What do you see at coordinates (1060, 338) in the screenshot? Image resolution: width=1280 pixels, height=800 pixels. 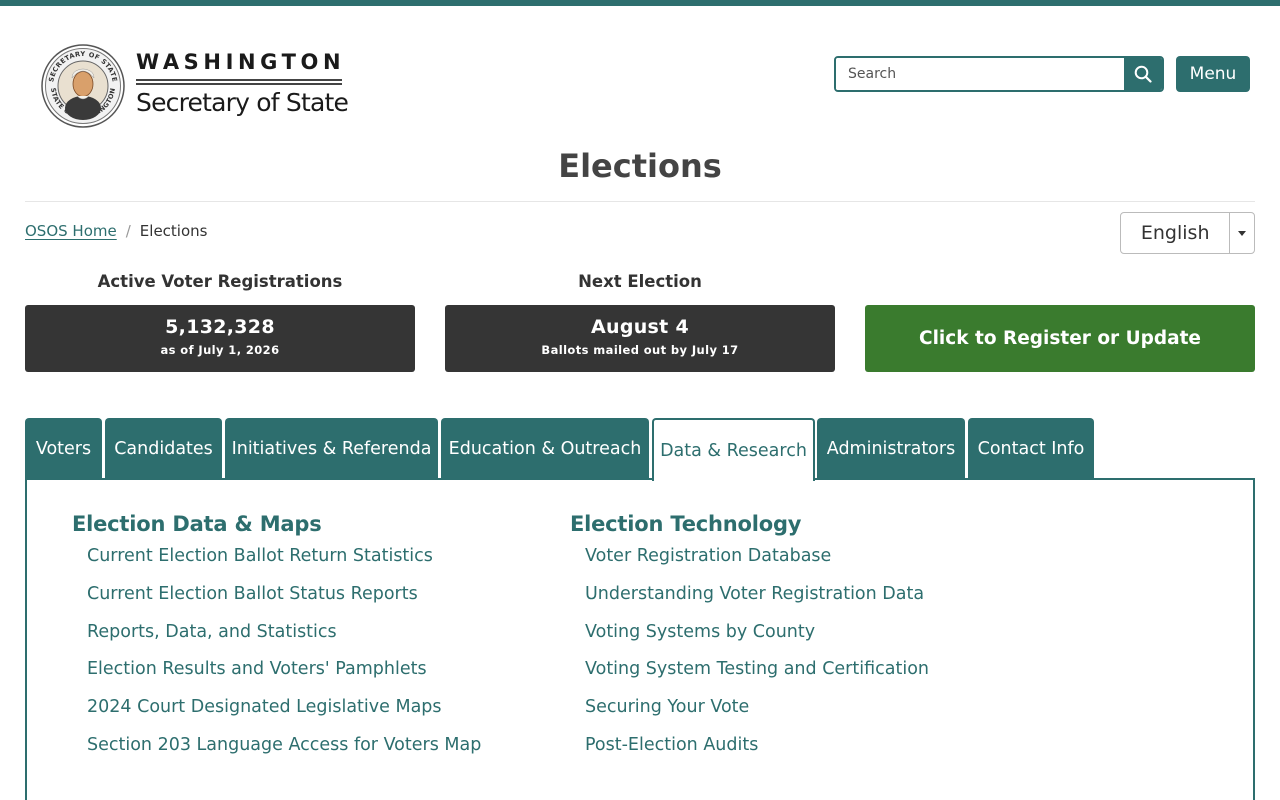 I see `register-button: Click to Register or Update` at bounding box center [1060, 338].